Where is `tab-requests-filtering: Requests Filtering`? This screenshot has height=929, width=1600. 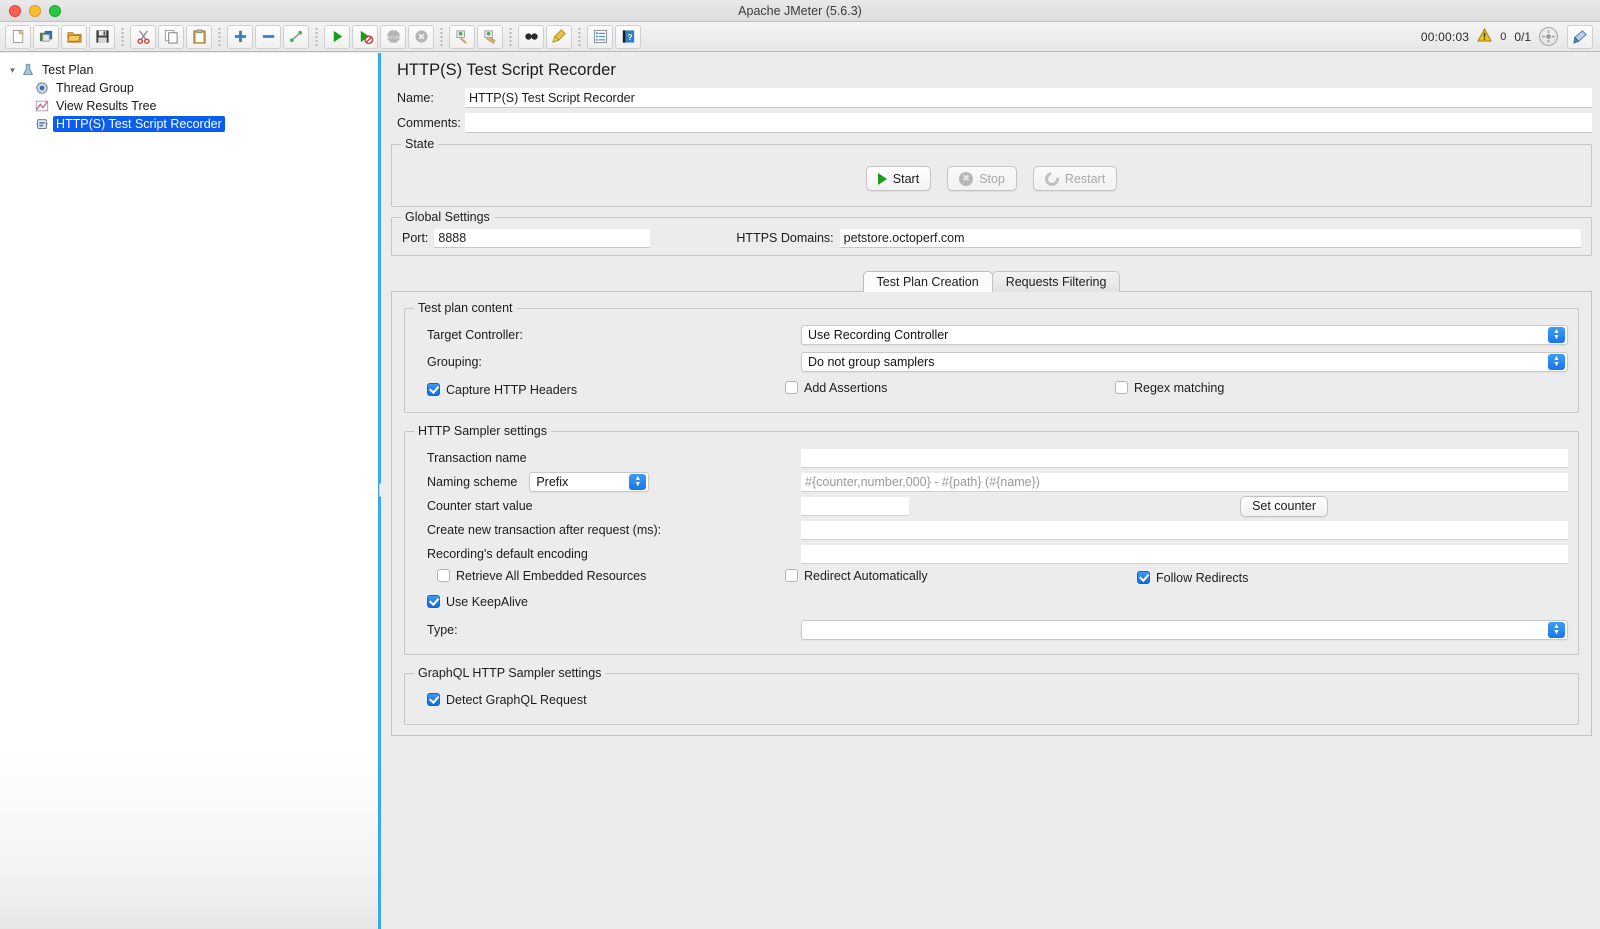 tab-requests-filtering: Requests Filtering is located at coordinates (1056, 281).